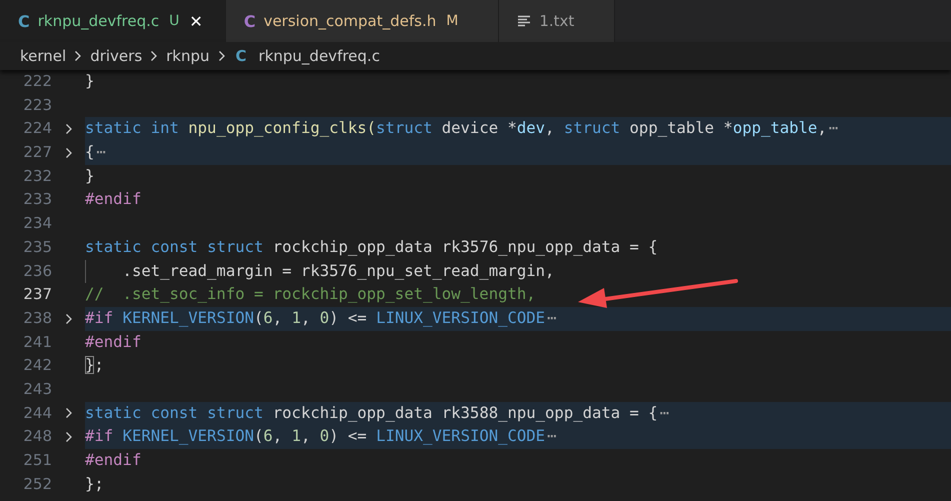 Image resolution: width=951 pixels, height=501 pixels. I want to click on tab-label: 1.txt, so click(556, 21).